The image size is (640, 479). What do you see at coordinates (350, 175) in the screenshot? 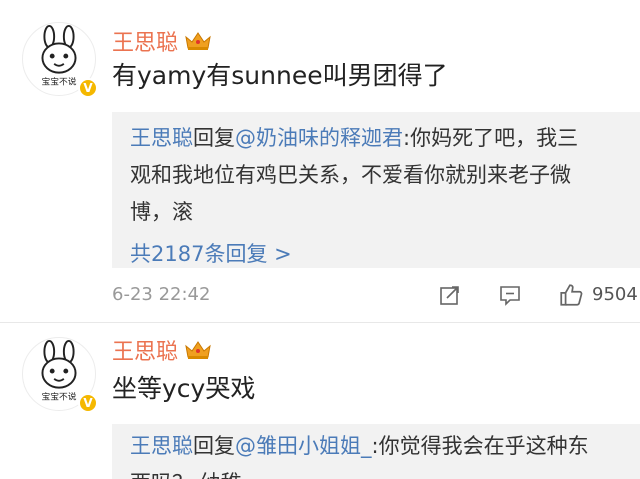
I see `reply-line: 观和我地位有鸡巴关系，不爱看你就别来老子微` at bounding box center [350, 175].